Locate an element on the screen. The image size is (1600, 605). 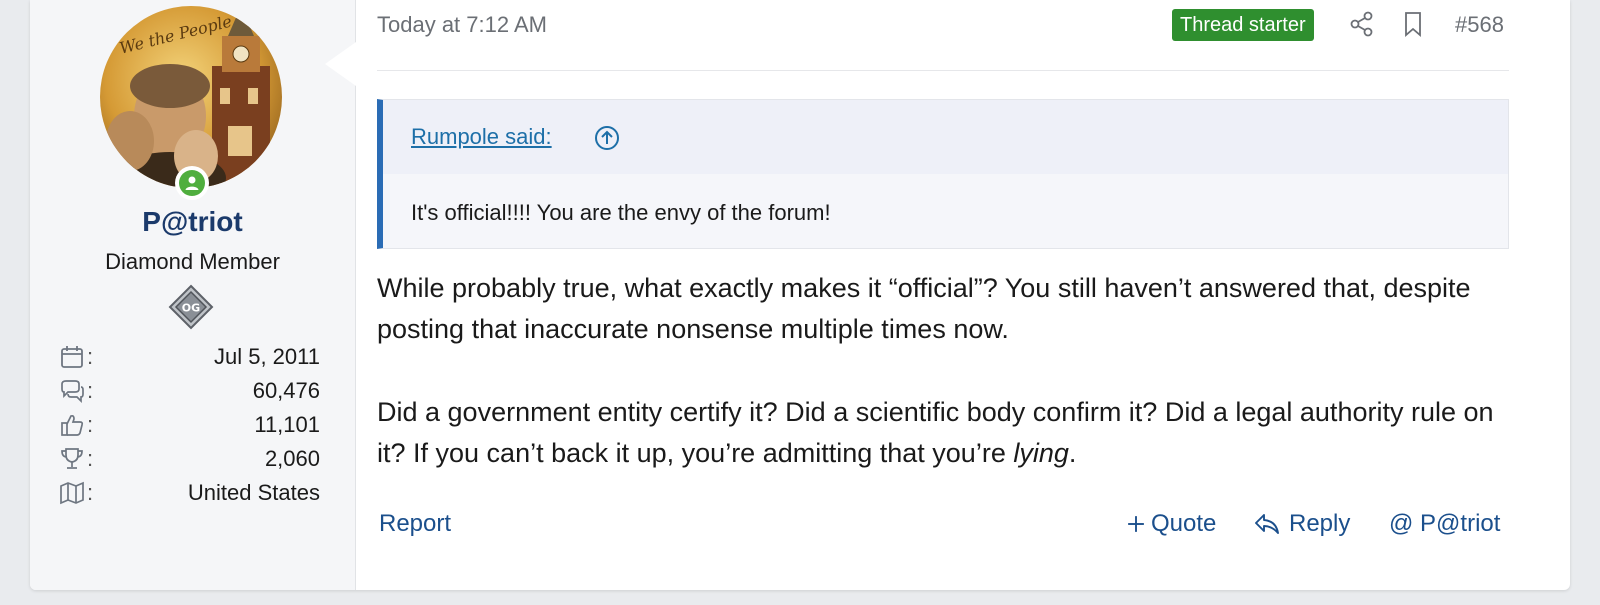
stat-points: : 2,060 is located at coordinates (189, 459).